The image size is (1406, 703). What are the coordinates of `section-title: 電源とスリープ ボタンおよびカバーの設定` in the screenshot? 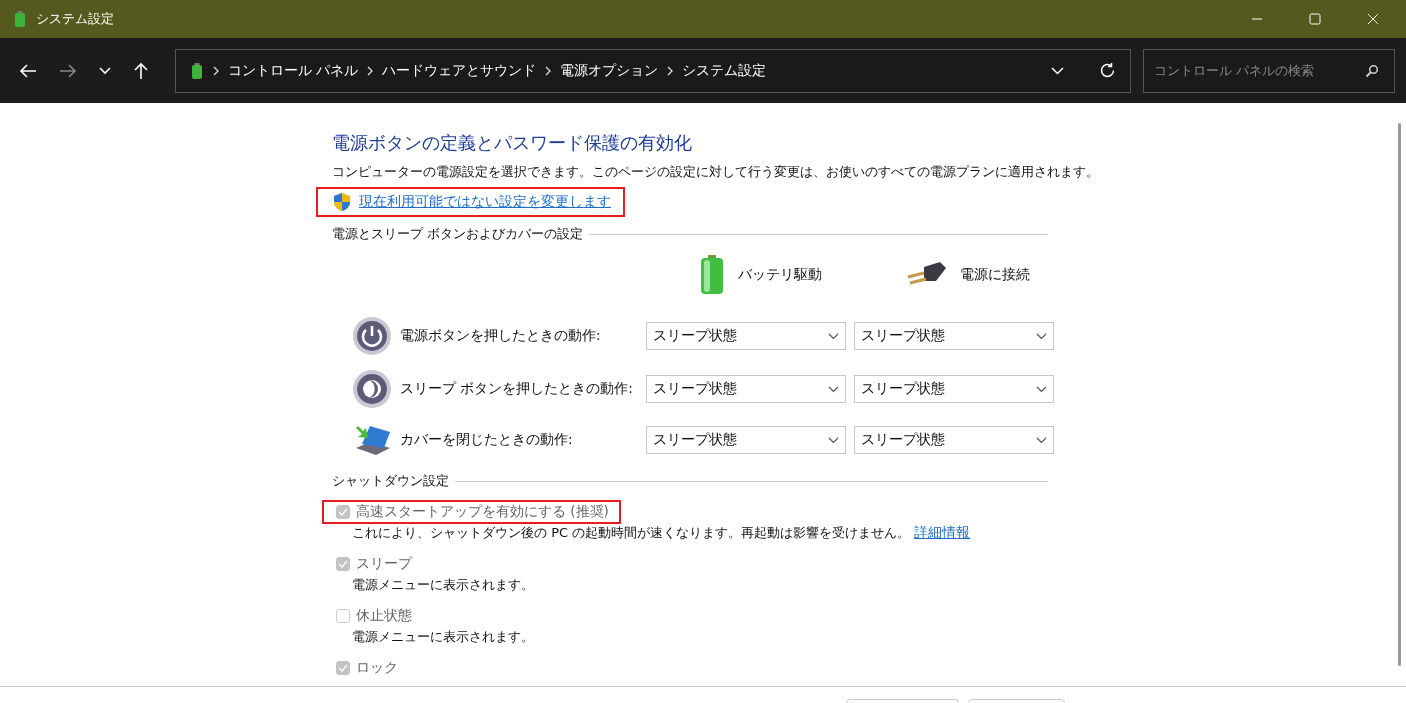 It's located at (458, 234).